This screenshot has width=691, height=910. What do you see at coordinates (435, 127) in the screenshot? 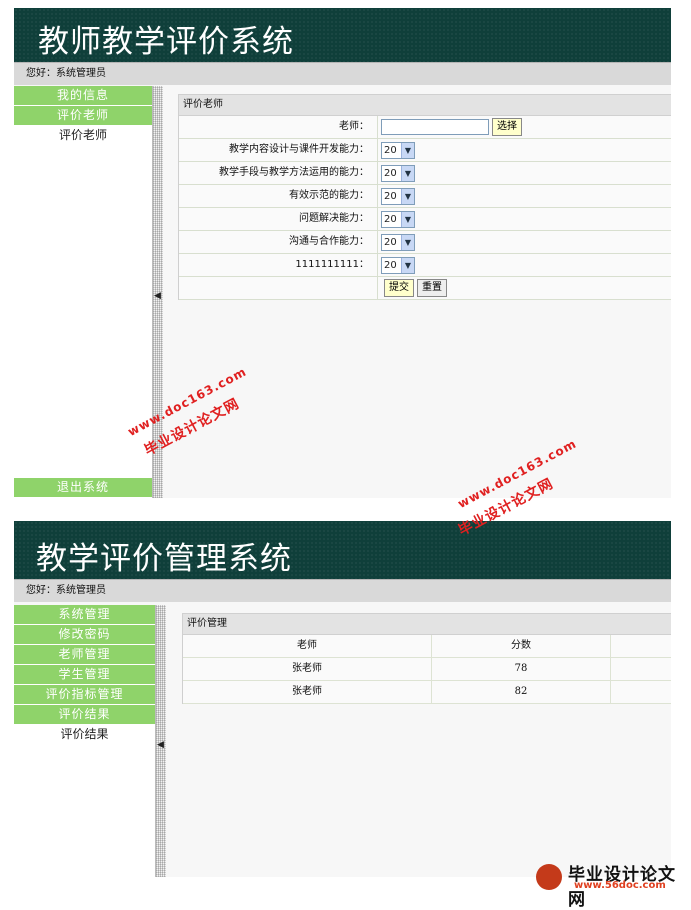
I see `teacher-input` at bounding box center [435, 127].